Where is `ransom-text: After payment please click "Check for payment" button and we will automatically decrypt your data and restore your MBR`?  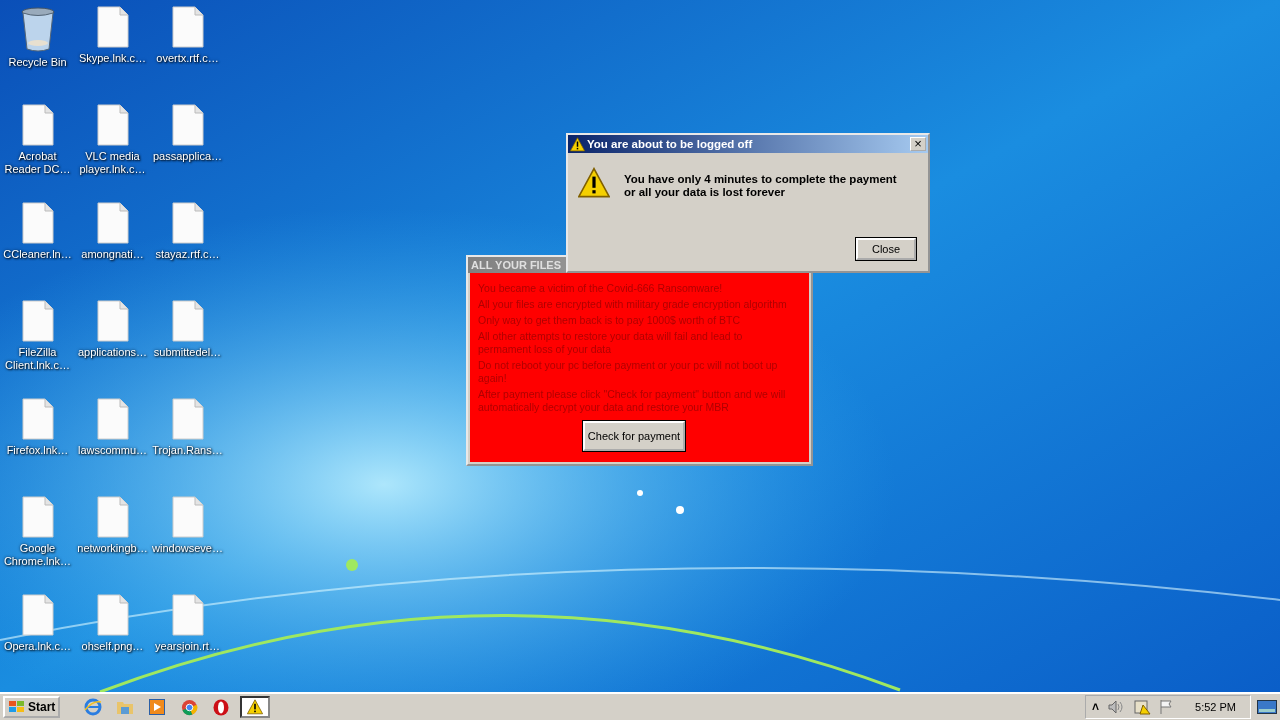
ransom-text: After payment please click "Check for payment" button and we will automatically decrypt your data and restore your MBR is located at coordinates (632, 401).